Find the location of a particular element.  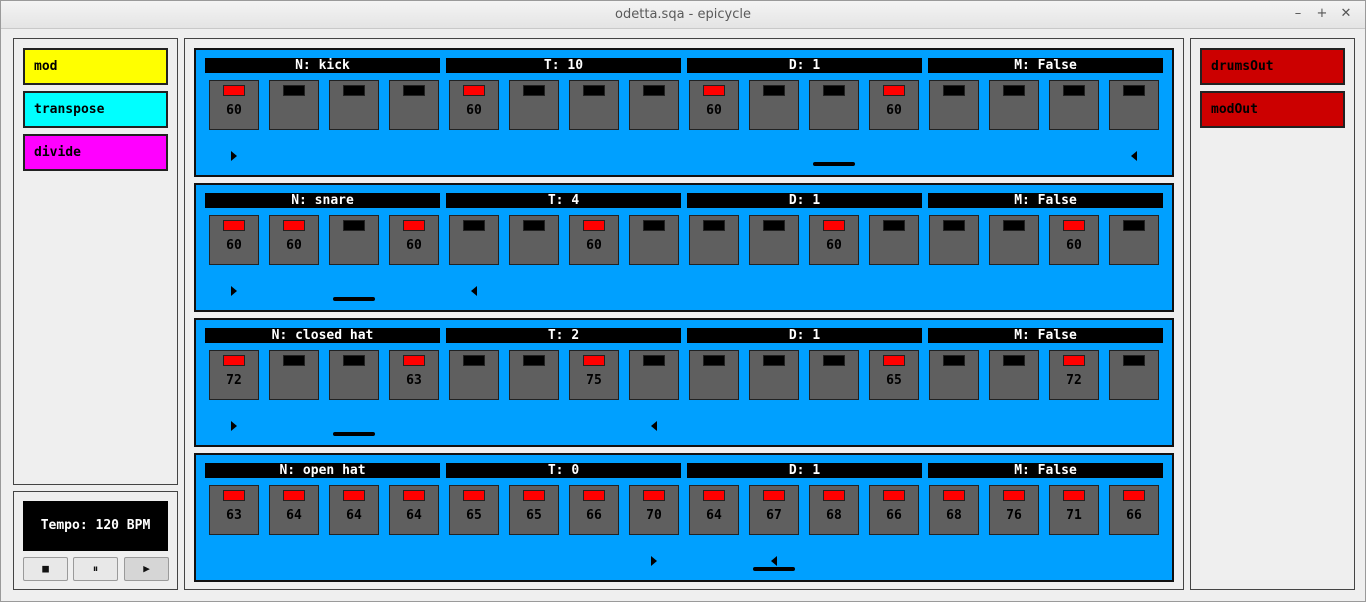

modulator-divide-button: divide is located at coordinates (95, 152).